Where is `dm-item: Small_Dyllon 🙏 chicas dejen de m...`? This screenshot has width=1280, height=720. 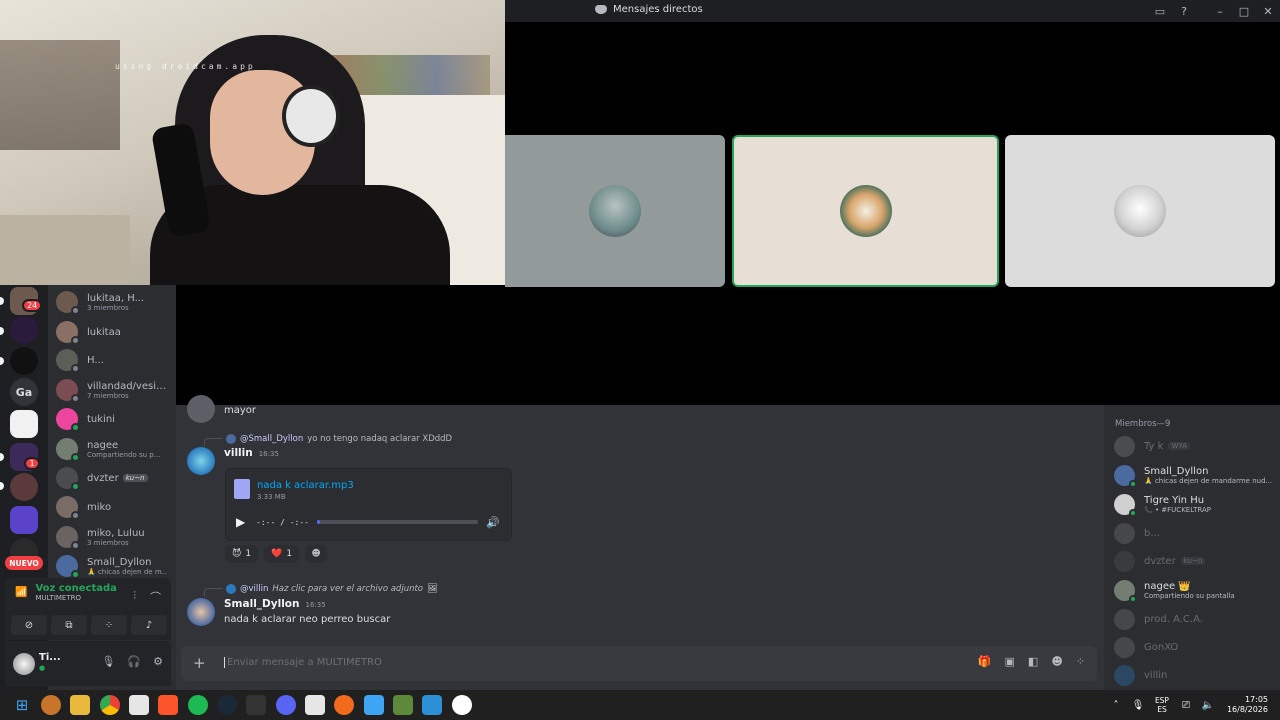
dm-item: Small_Dyllon 🙏 chicas dejen de m... is located at coordinates (116, 566).